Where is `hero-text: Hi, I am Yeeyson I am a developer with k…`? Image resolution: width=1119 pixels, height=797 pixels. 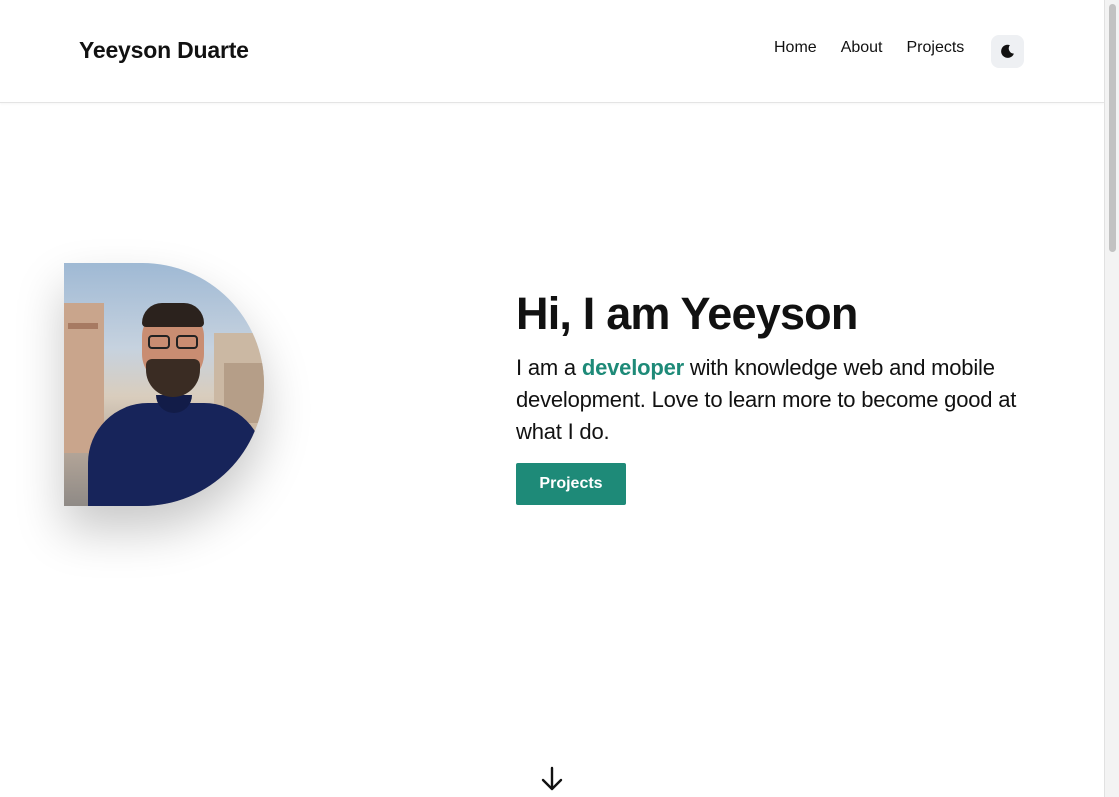 hero-text: Hi, I am Yeeyson I am a developer with k… is located at coordinates (776, 367).